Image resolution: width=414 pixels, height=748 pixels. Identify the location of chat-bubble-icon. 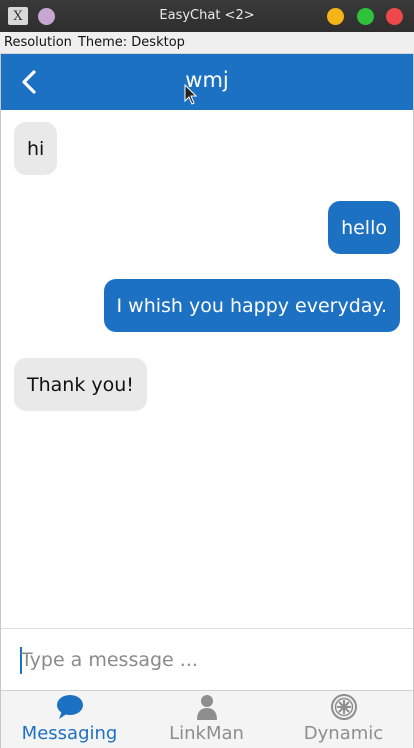
(69, 707).